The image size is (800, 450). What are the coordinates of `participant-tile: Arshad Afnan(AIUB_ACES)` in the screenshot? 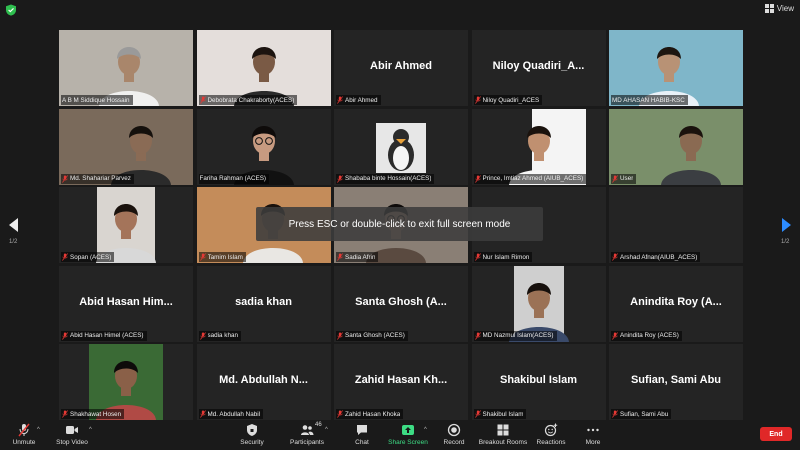 It's located at (676, 225).